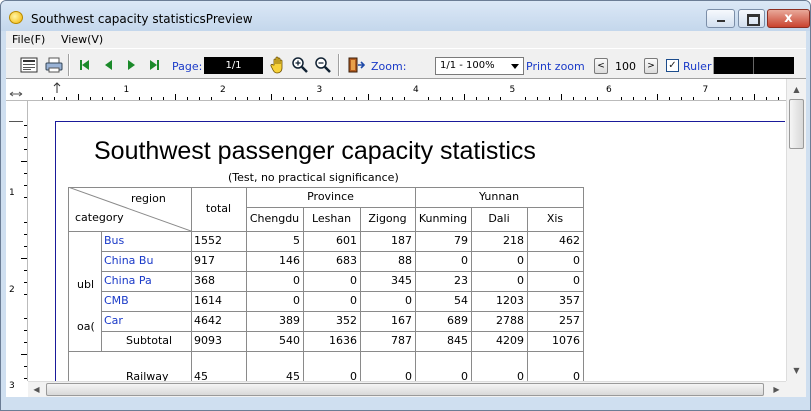 The image size is (811, 411). Describe the element at coordinates (796, 124) in the screenshot. I see `vertical-scroll-thumb` at that location.